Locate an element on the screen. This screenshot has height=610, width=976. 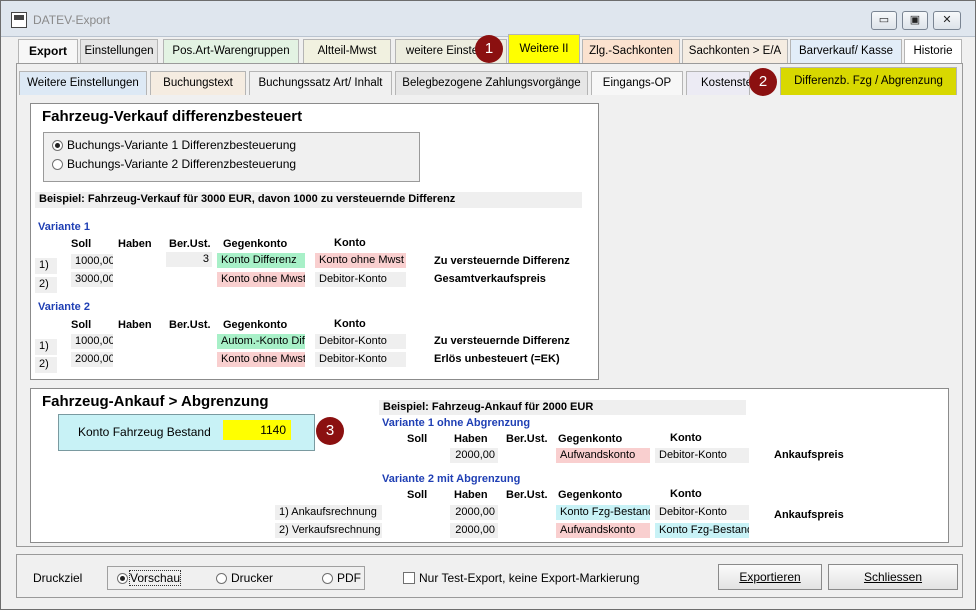
v2-header-soll: Soll is located at coordinates (81, 325).